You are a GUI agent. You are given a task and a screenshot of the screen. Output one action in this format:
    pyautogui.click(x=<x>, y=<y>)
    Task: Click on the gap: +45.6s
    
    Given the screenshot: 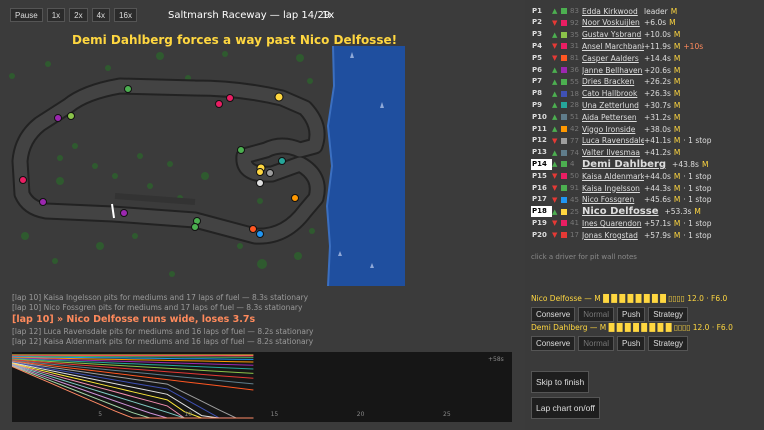 What is the action you would take?
    pyautogui.click(x=657, y=200)
    